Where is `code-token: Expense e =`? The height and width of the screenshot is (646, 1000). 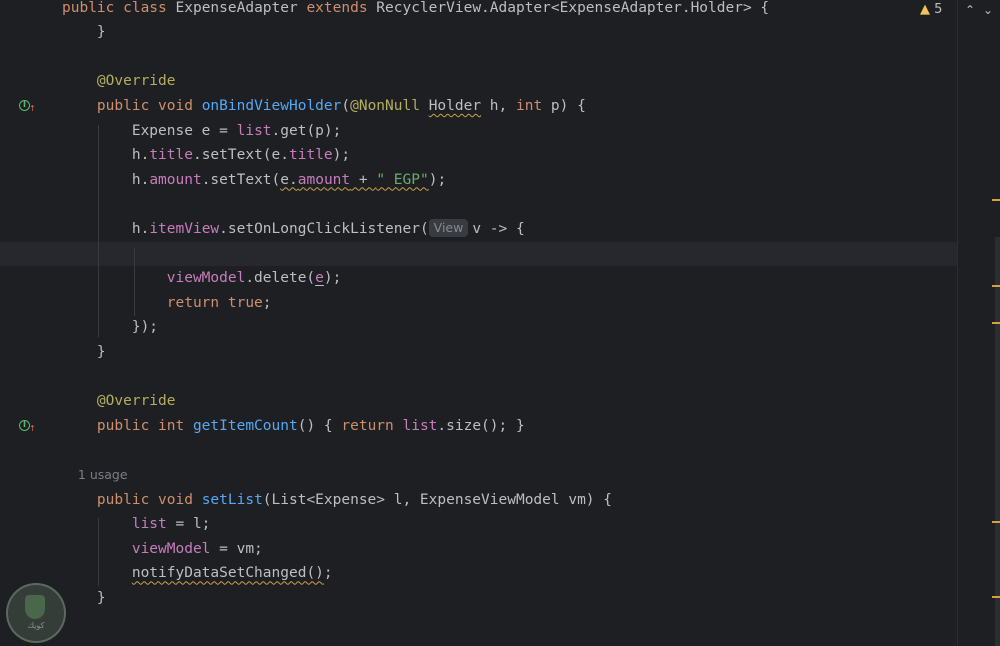 code-token: Expense e = is located at coordinates (149, 130).